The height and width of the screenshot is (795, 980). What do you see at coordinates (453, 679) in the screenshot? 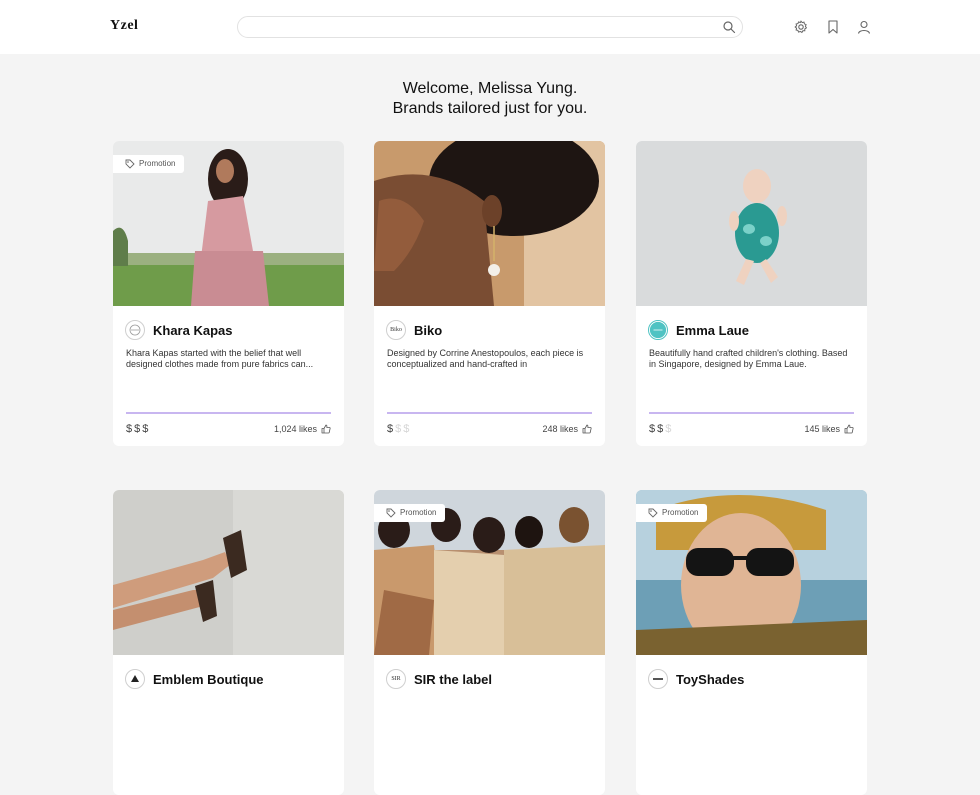
I see `brand-name: SIR the label` at bounding box center [453, 679].